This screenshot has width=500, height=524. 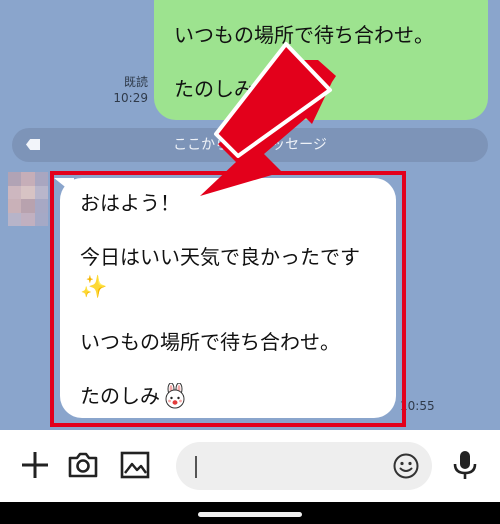 I want to click on outgoing-message-line: いつもの場所で待ち合わせ。, so click(x=304, y=35).